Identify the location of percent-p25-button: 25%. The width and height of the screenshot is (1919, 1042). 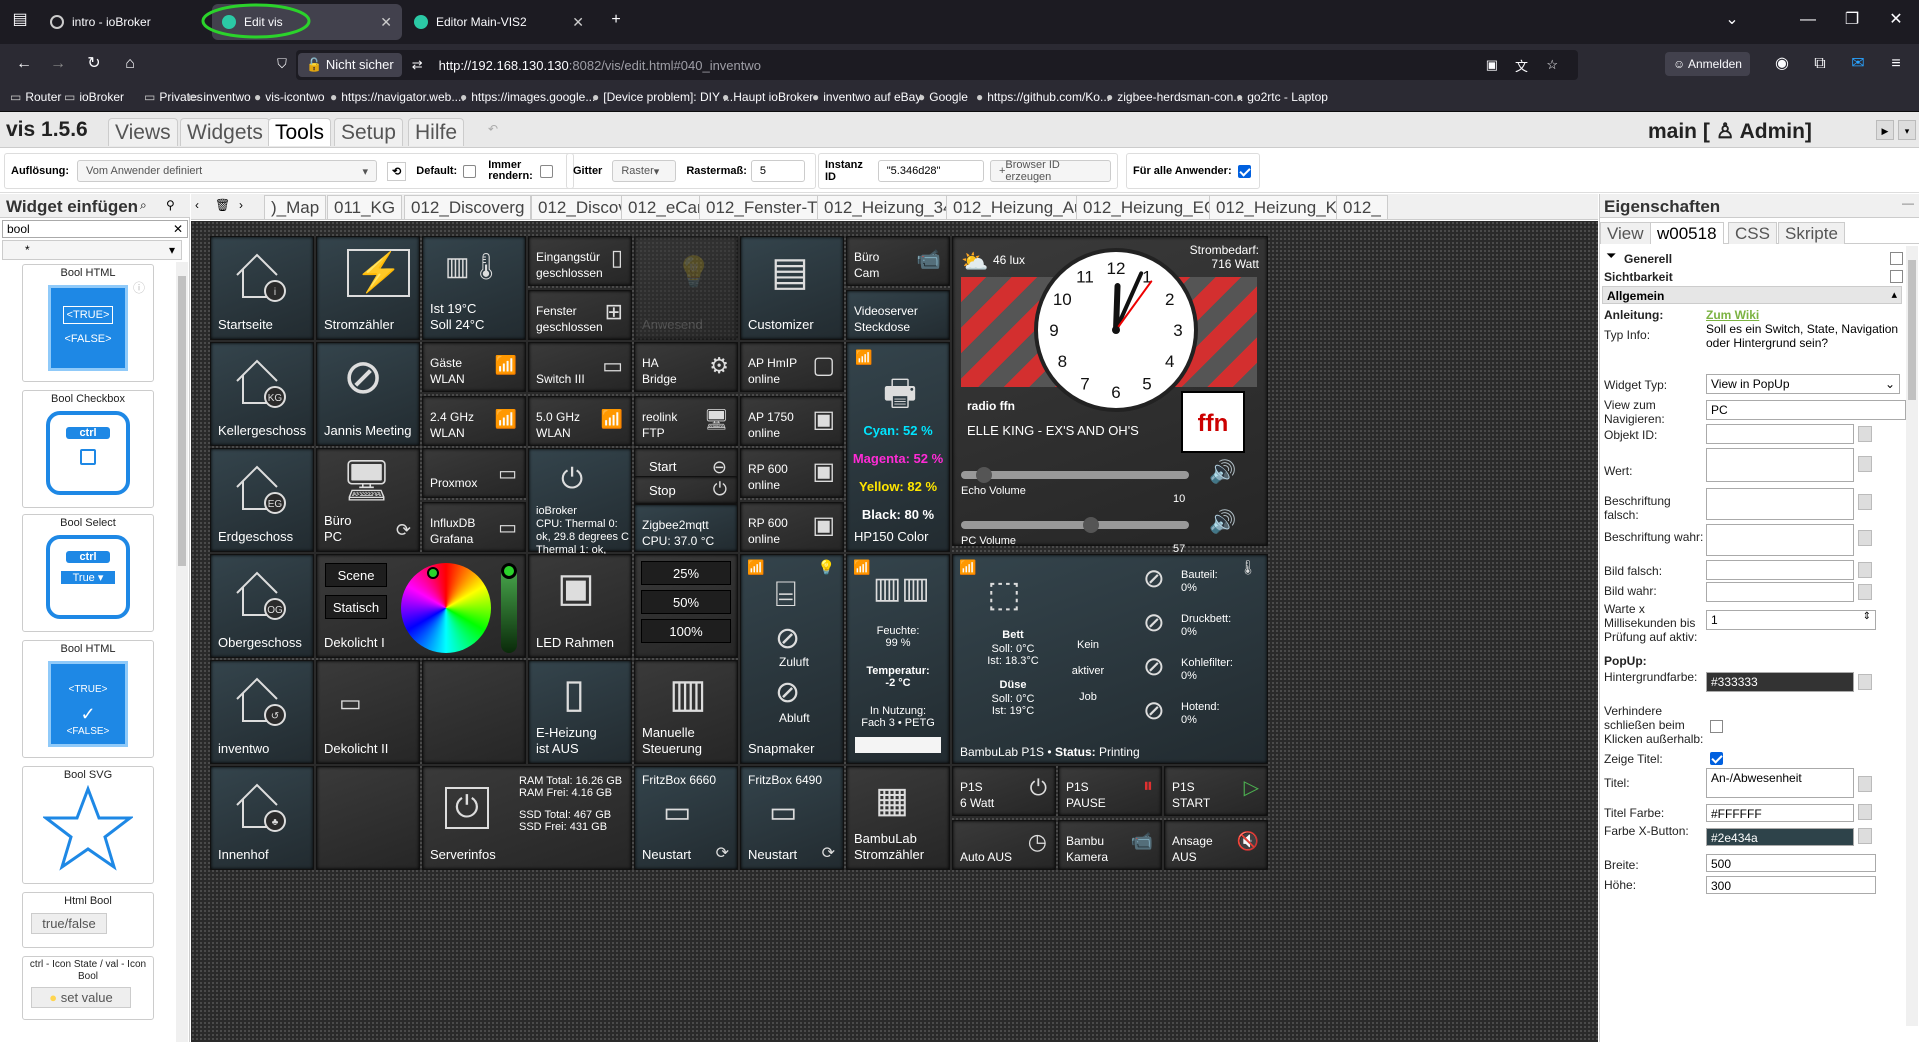
(686, 573).